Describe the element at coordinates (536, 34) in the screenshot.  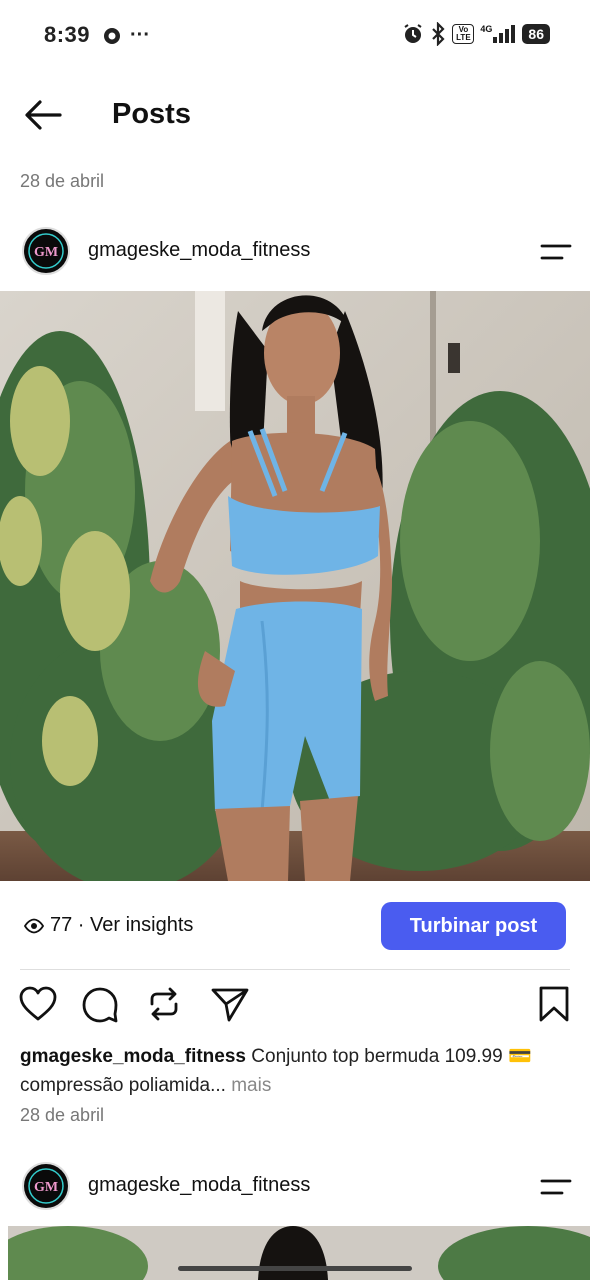
I see `battery-indicator: 86` at that location.